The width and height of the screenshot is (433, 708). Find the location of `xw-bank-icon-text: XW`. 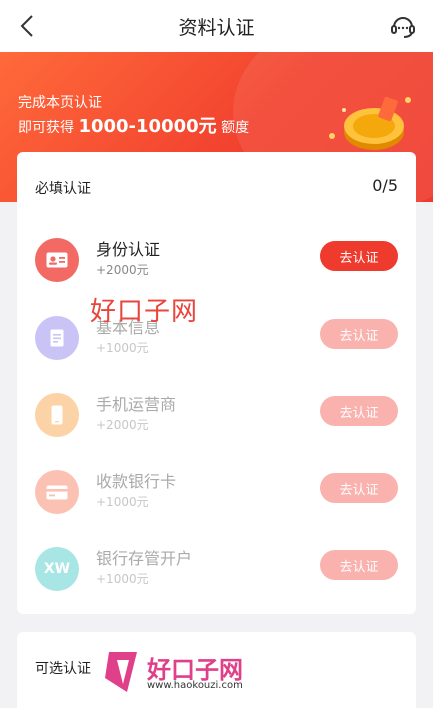

xw-bank-icon-text: XW is located at coordinates (57, 569).